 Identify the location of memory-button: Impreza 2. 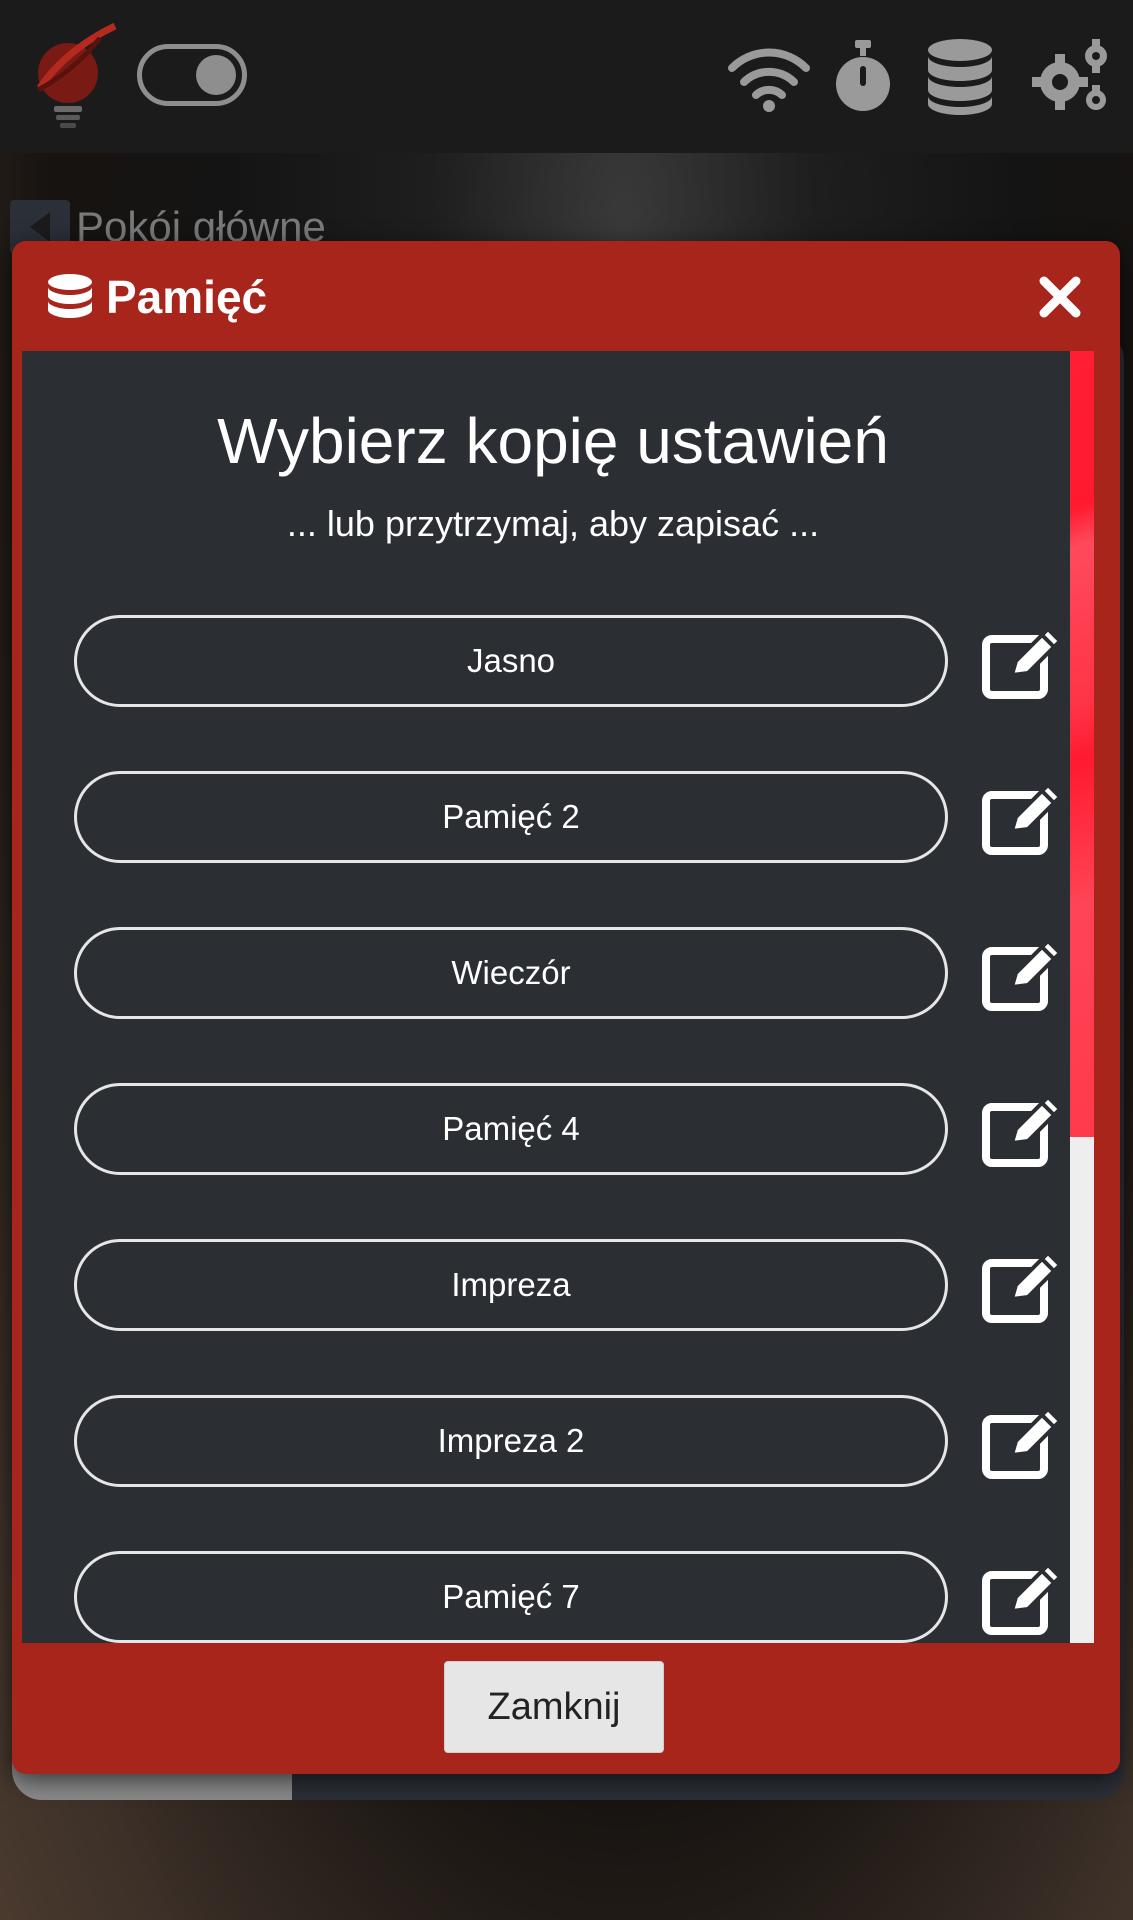
(511, 1441).